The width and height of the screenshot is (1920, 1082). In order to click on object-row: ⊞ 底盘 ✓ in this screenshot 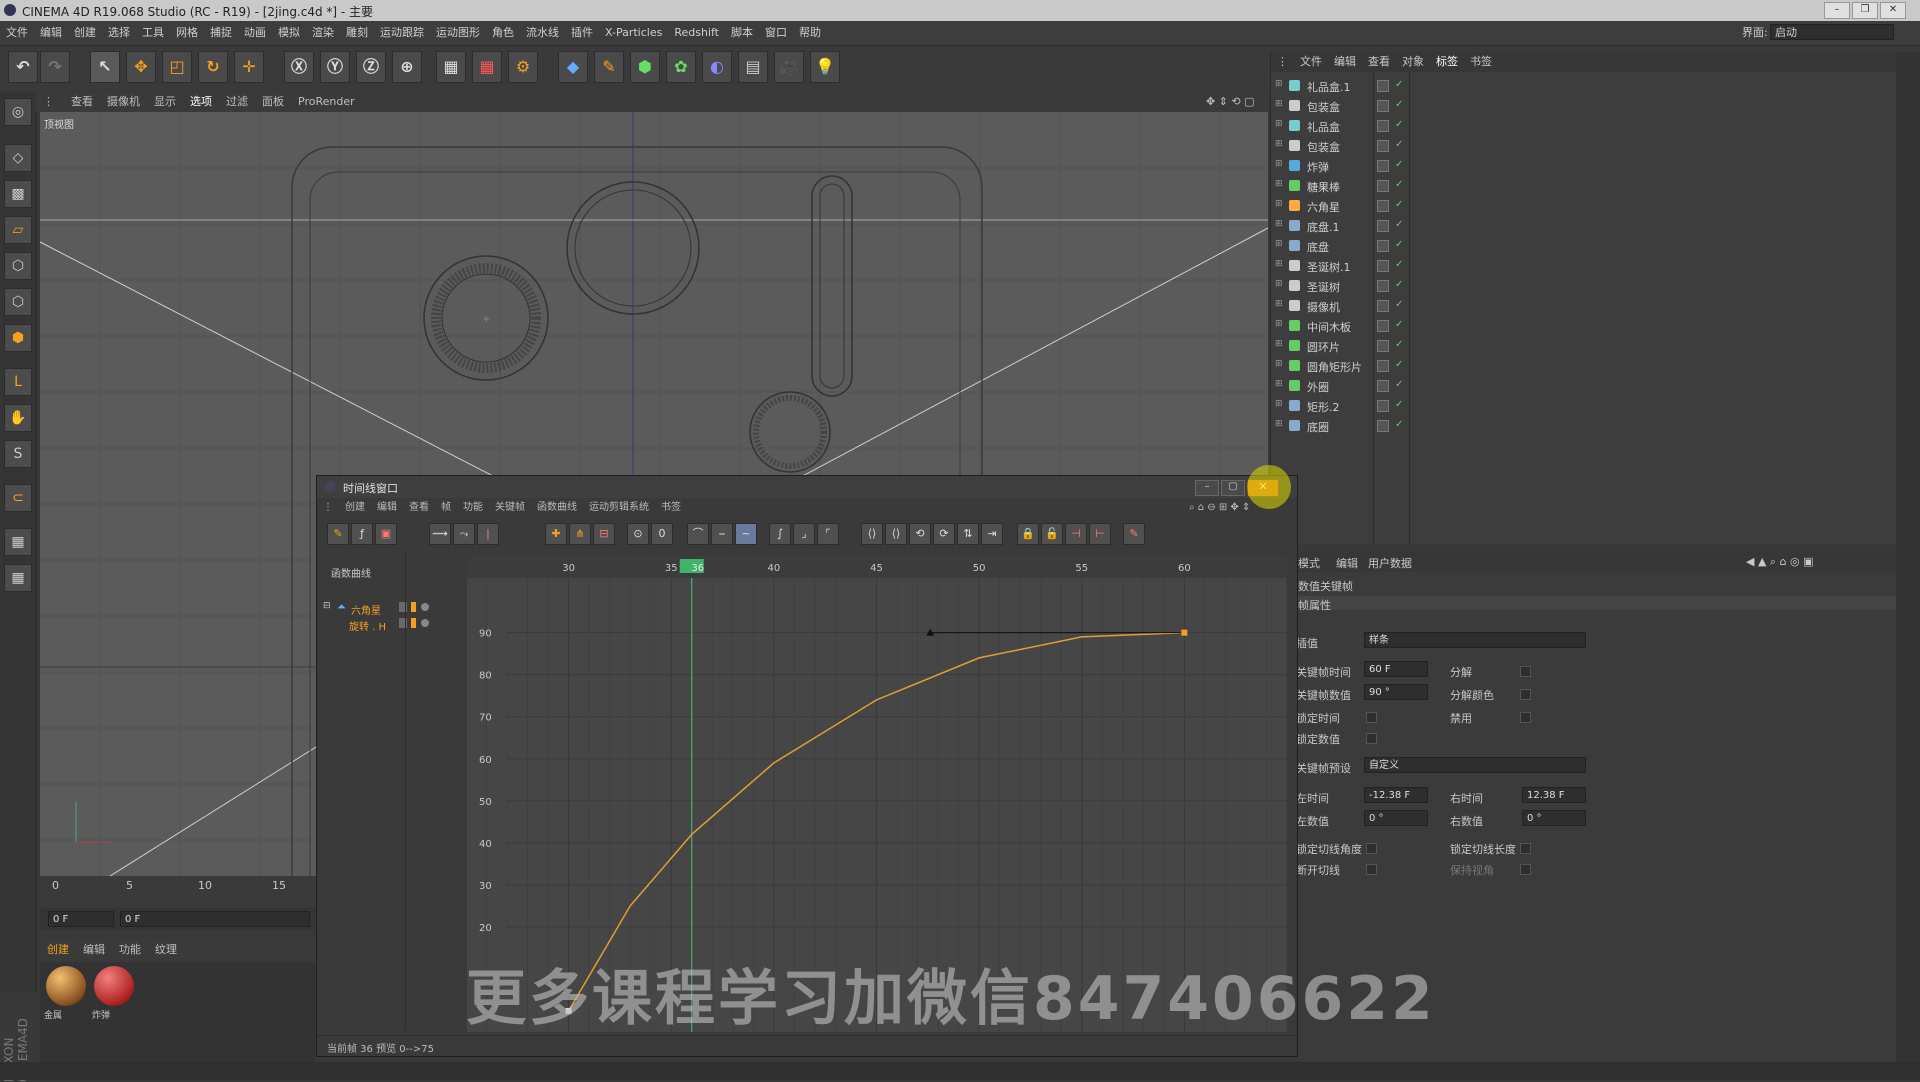, I will do `click(1583, 246)`.